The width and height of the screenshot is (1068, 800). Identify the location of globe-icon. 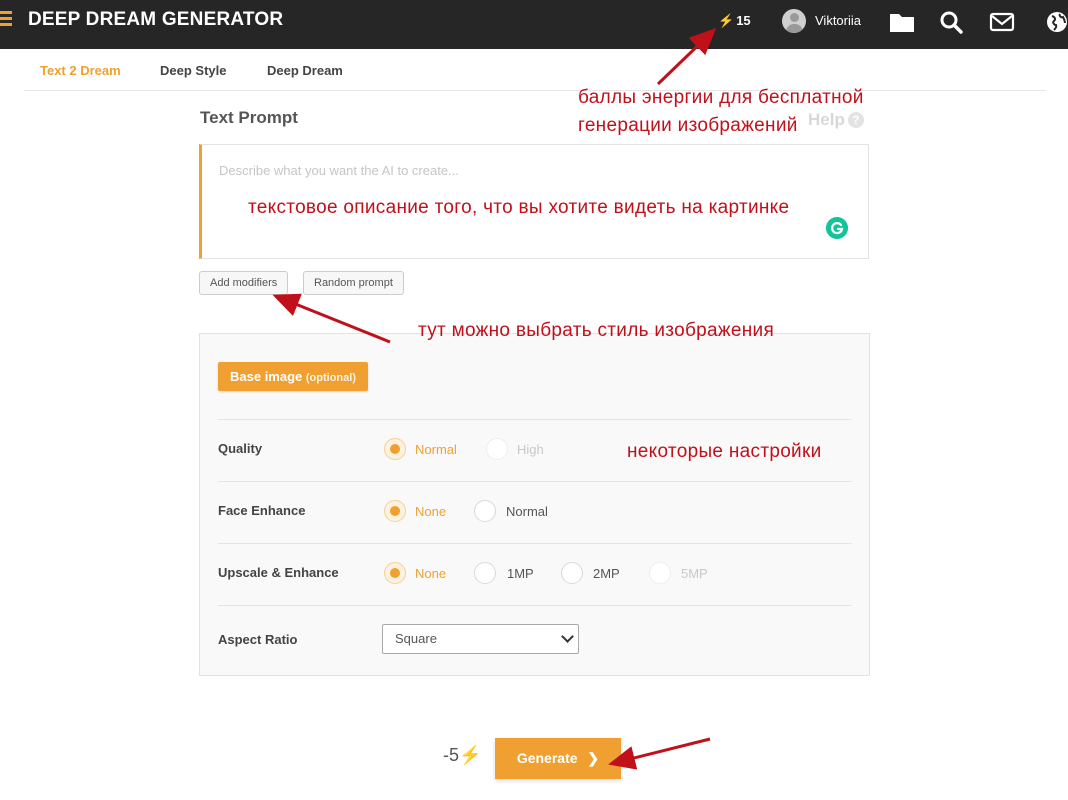
(1056, 22).